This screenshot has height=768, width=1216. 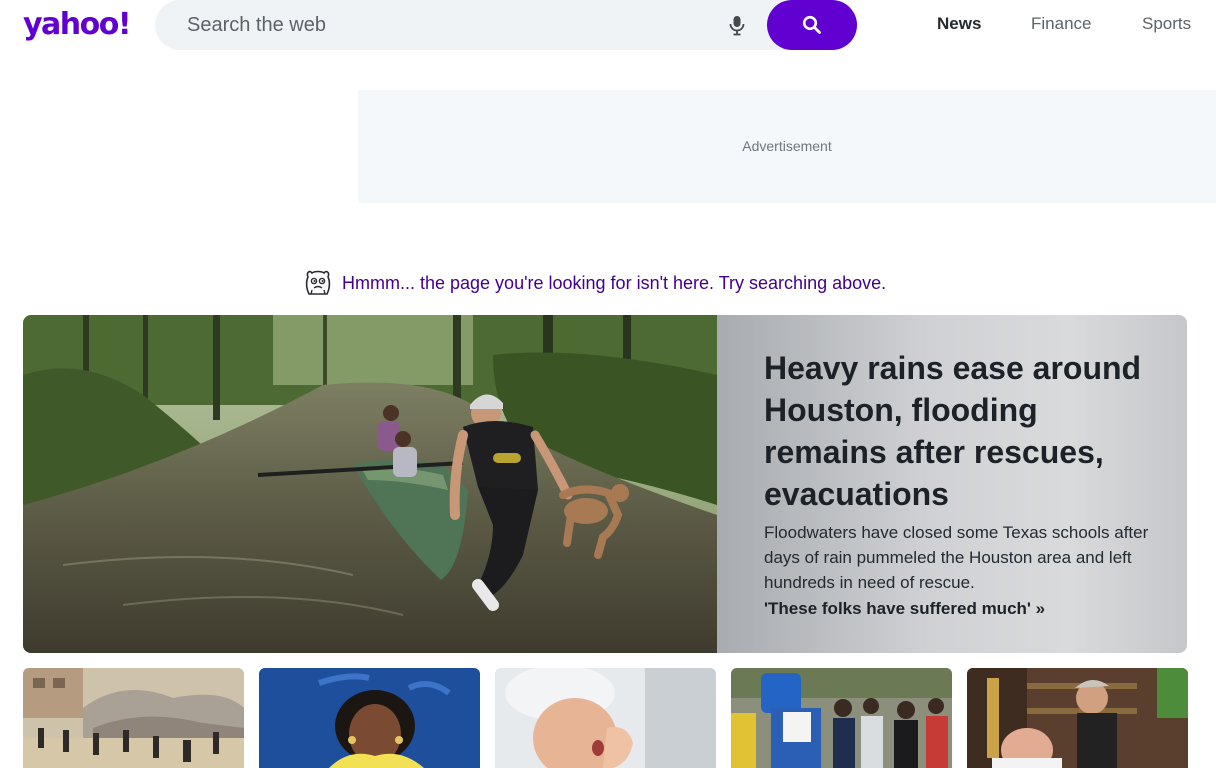 I want to click on advertisement-label: Advertisement, so click(x=787, y=146).